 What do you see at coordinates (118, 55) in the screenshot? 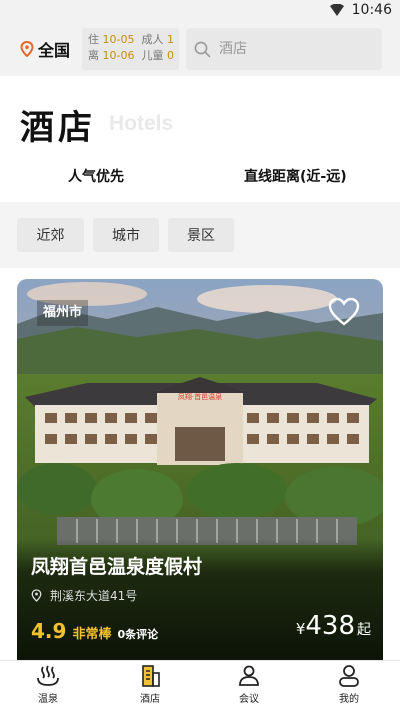
I see `checkout-date: 10-06` at bounding box center [118, 55].